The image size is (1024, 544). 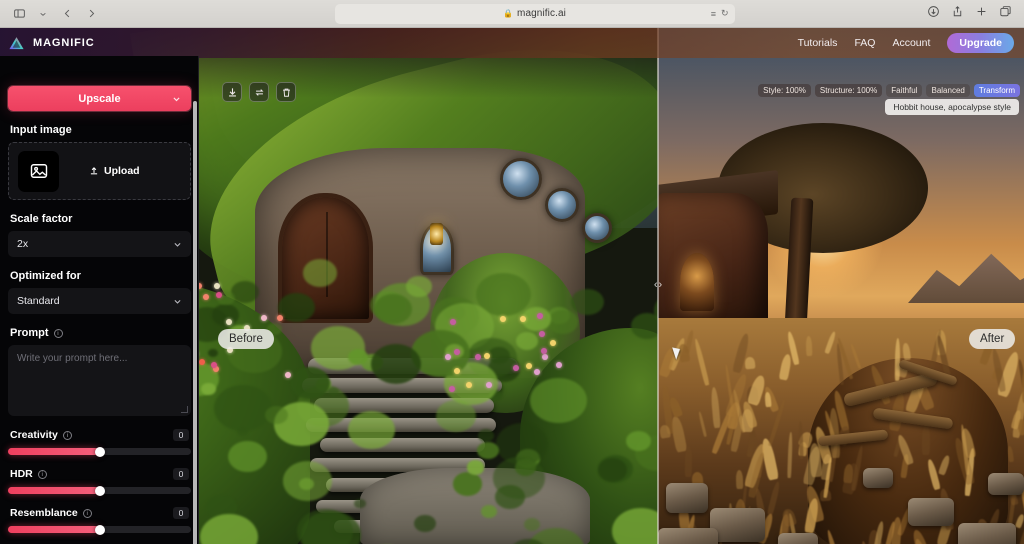 What do you see at coordinates (16, 42) in the screenshot?
I see `magnific-triangle-logo` at bounding box center [16, 42].